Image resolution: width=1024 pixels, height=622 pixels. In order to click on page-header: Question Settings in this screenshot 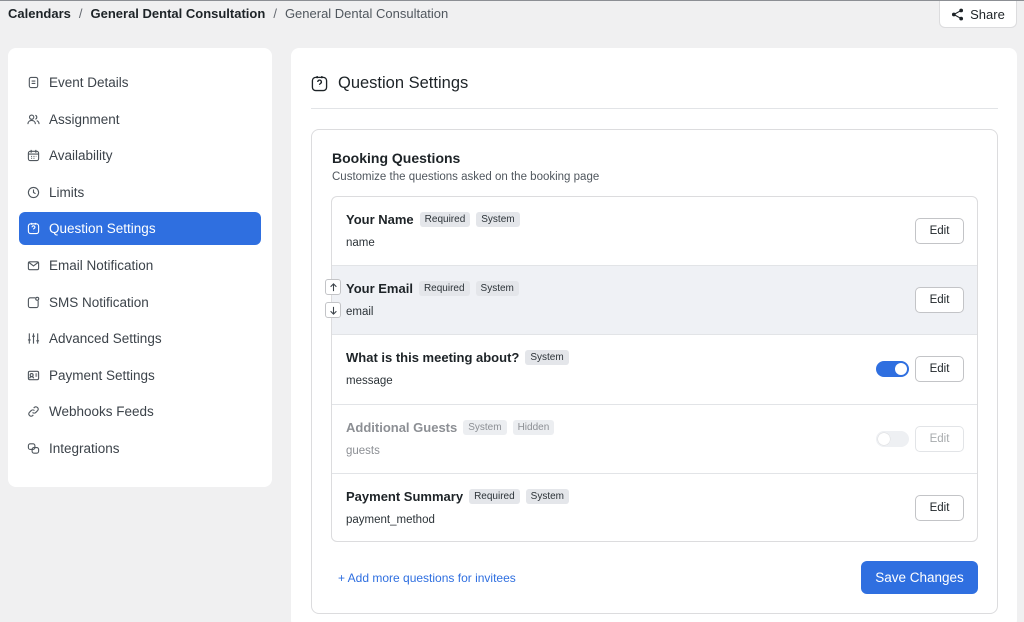, I will do `click(654, 91)`.